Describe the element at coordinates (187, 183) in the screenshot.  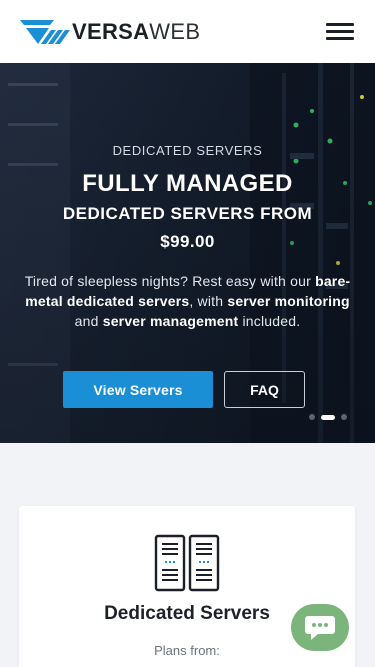
I see `hero-title: FULLY MANAGED` at that location.